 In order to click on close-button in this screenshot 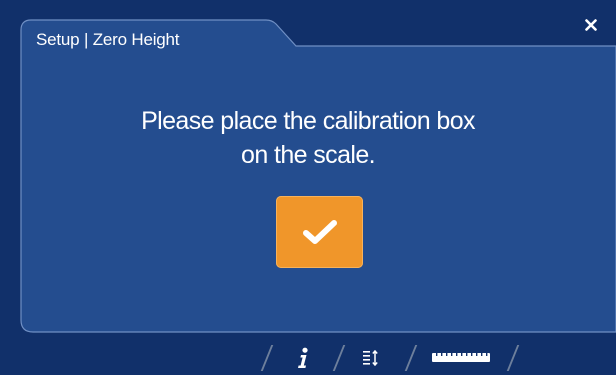, I will do `click(591, 25)`.